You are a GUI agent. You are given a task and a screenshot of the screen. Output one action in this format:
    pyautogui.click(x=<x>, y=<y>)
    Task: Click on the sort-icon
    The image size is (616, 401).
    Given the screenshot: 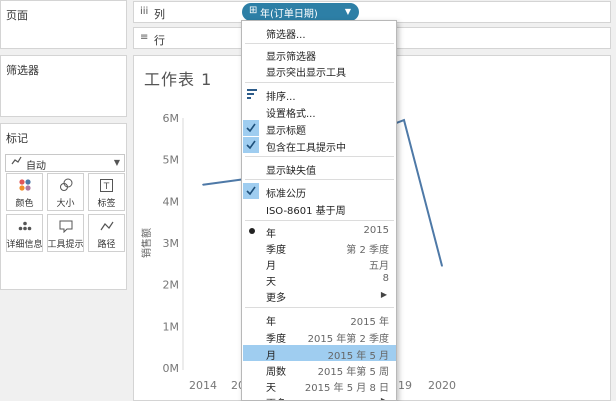 What is the action you would take?
    pyautogui.click(x=252, y=95)
    